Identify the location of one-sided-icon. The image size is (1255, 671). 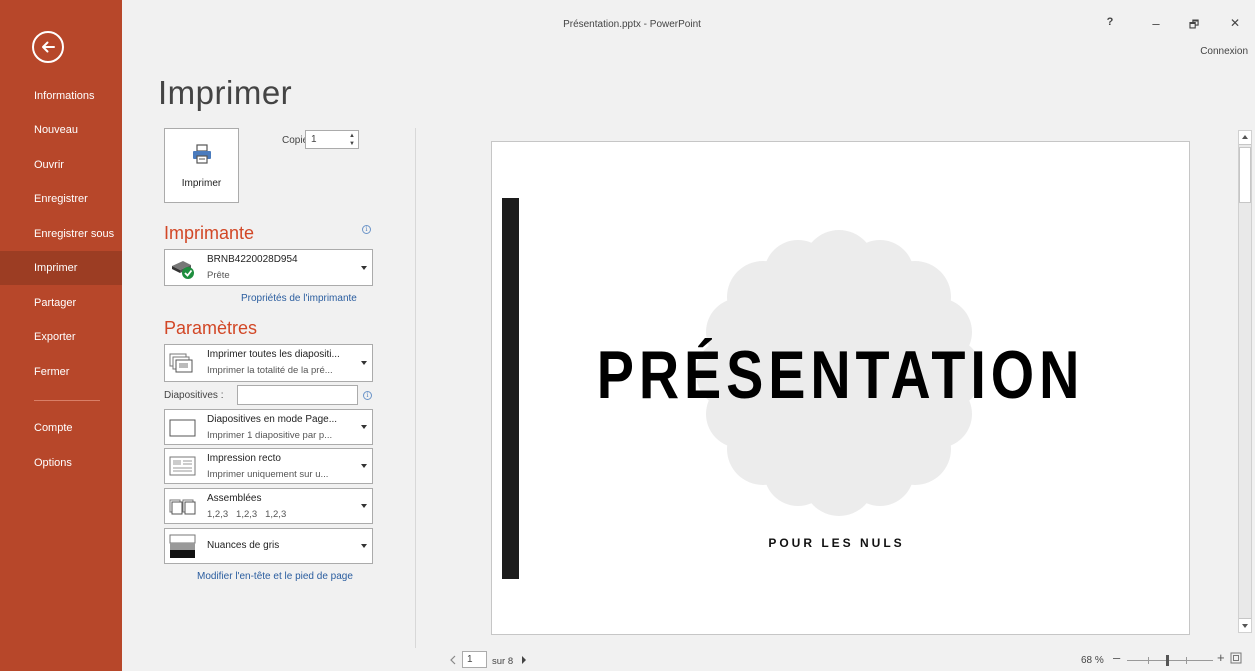
(182, 466).